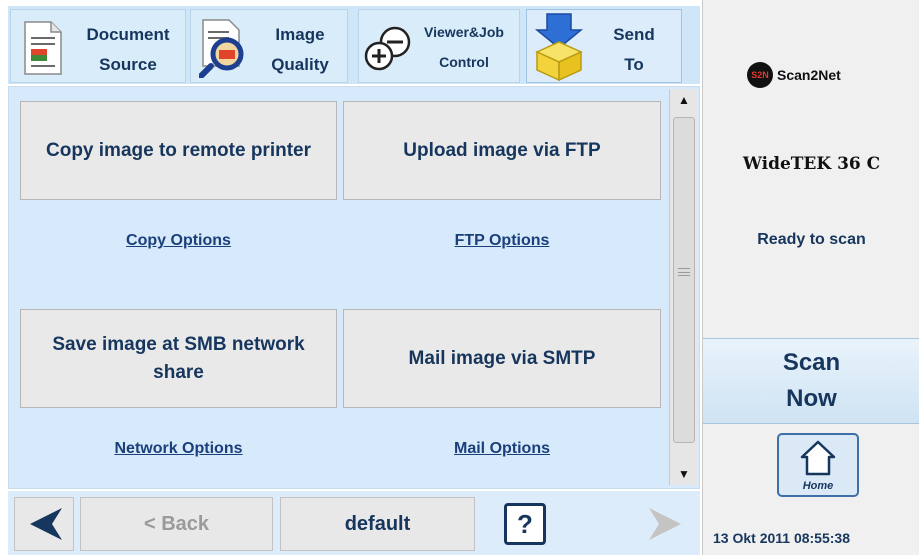 The image size is (919, 555). I want to click on scan2net-logo: S2N Scan2Net, so click(812, 75).